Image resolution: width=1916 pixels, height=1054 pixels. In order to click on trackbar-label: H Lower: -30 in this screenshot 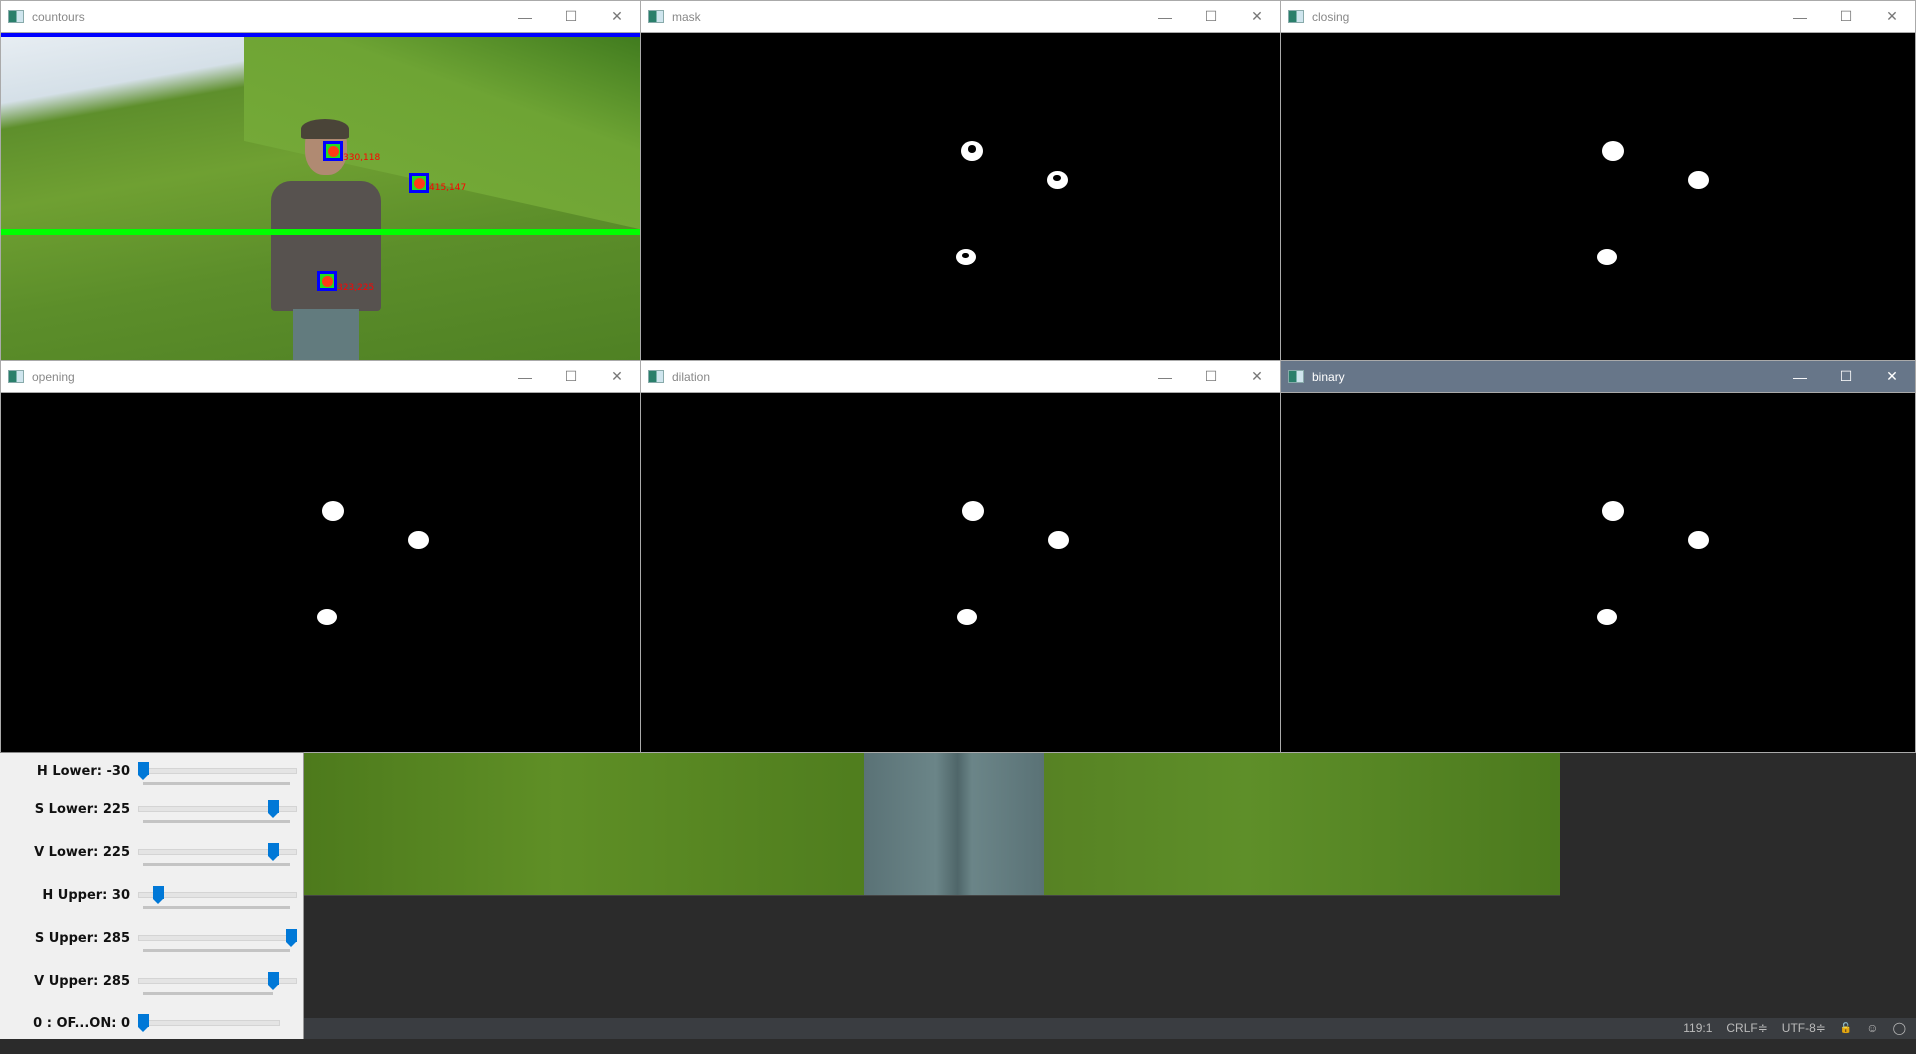, I will do `click(83, 771)`.